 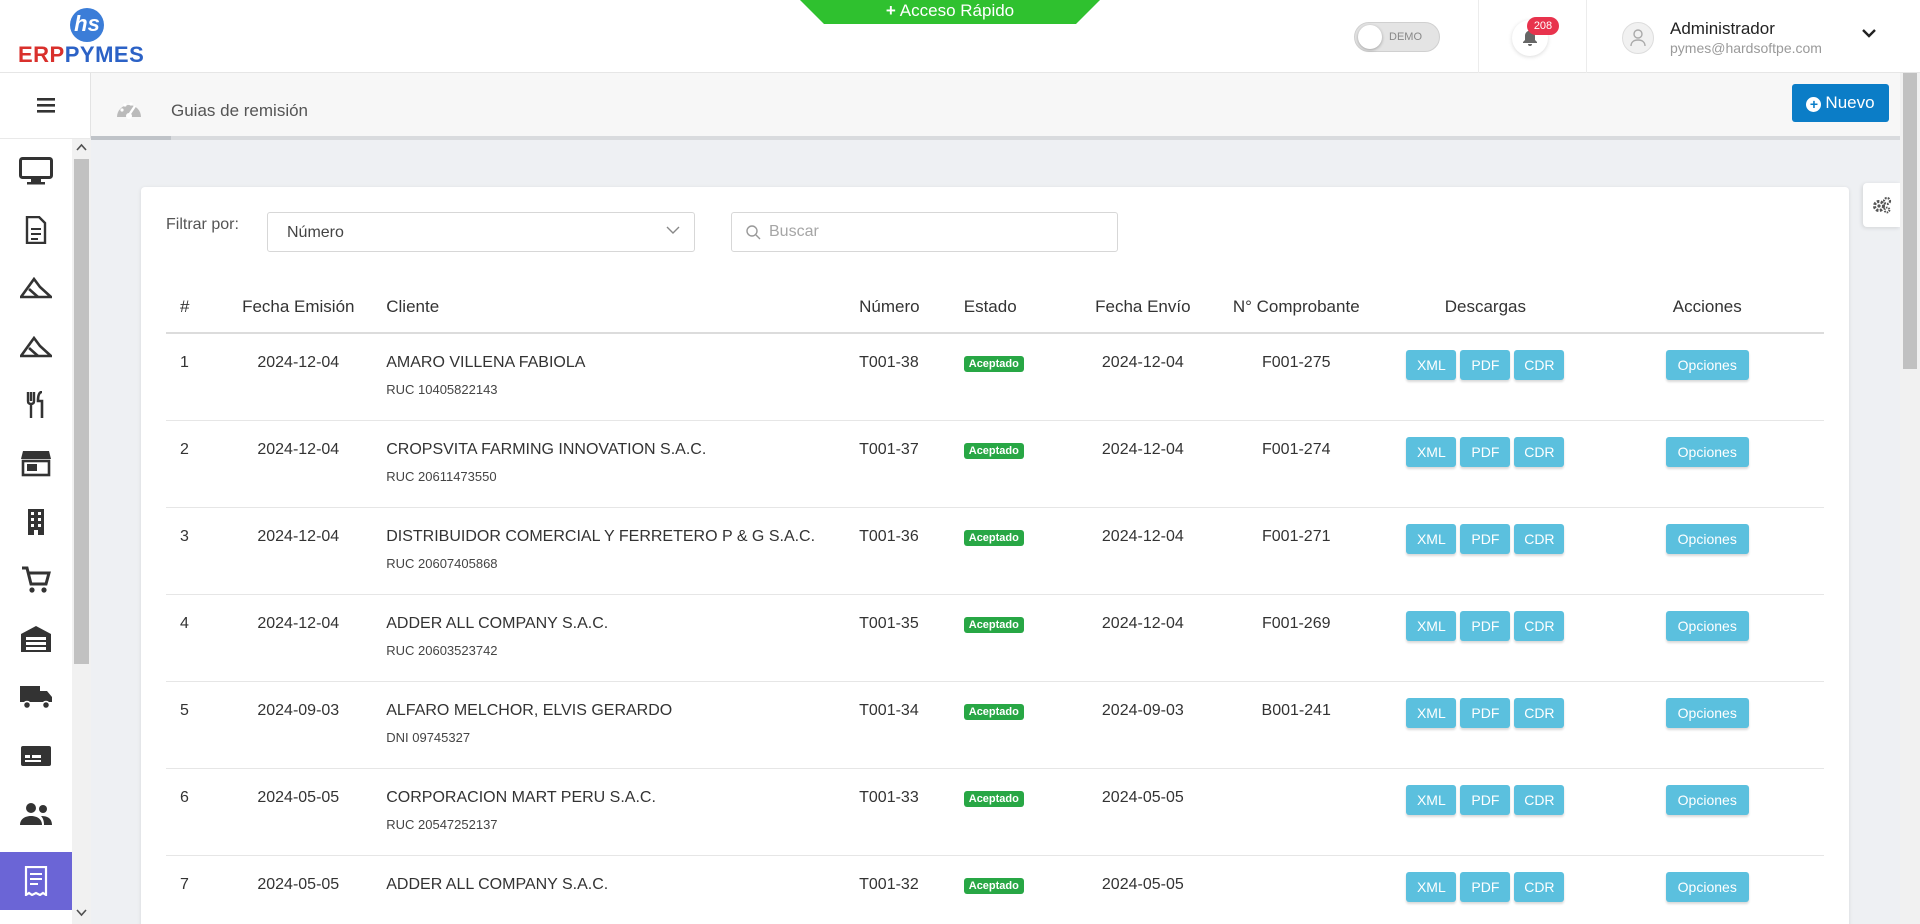 What do you see at coordinates (36, 347) in the screenshot?
I see `sidebar-item-travel-alt` at bounding box center [36, 347].